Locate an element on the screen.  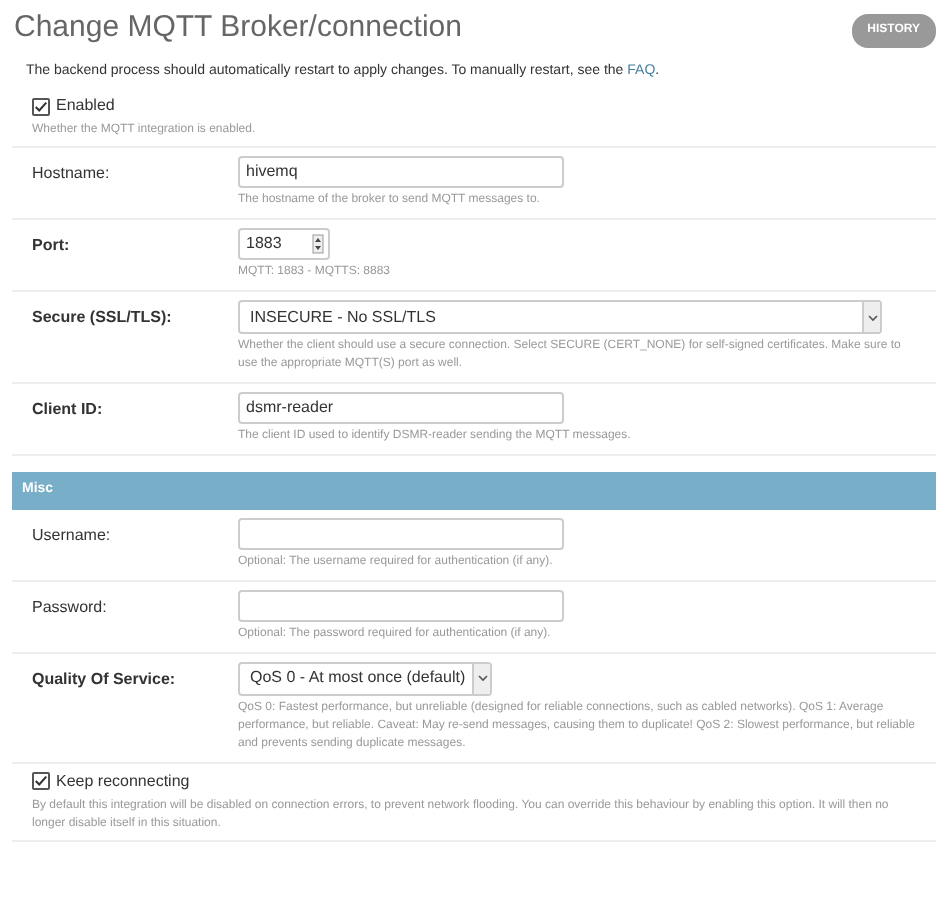
select-field: INSECURE - No SSL/TLS is located at coordinates (560, 317).